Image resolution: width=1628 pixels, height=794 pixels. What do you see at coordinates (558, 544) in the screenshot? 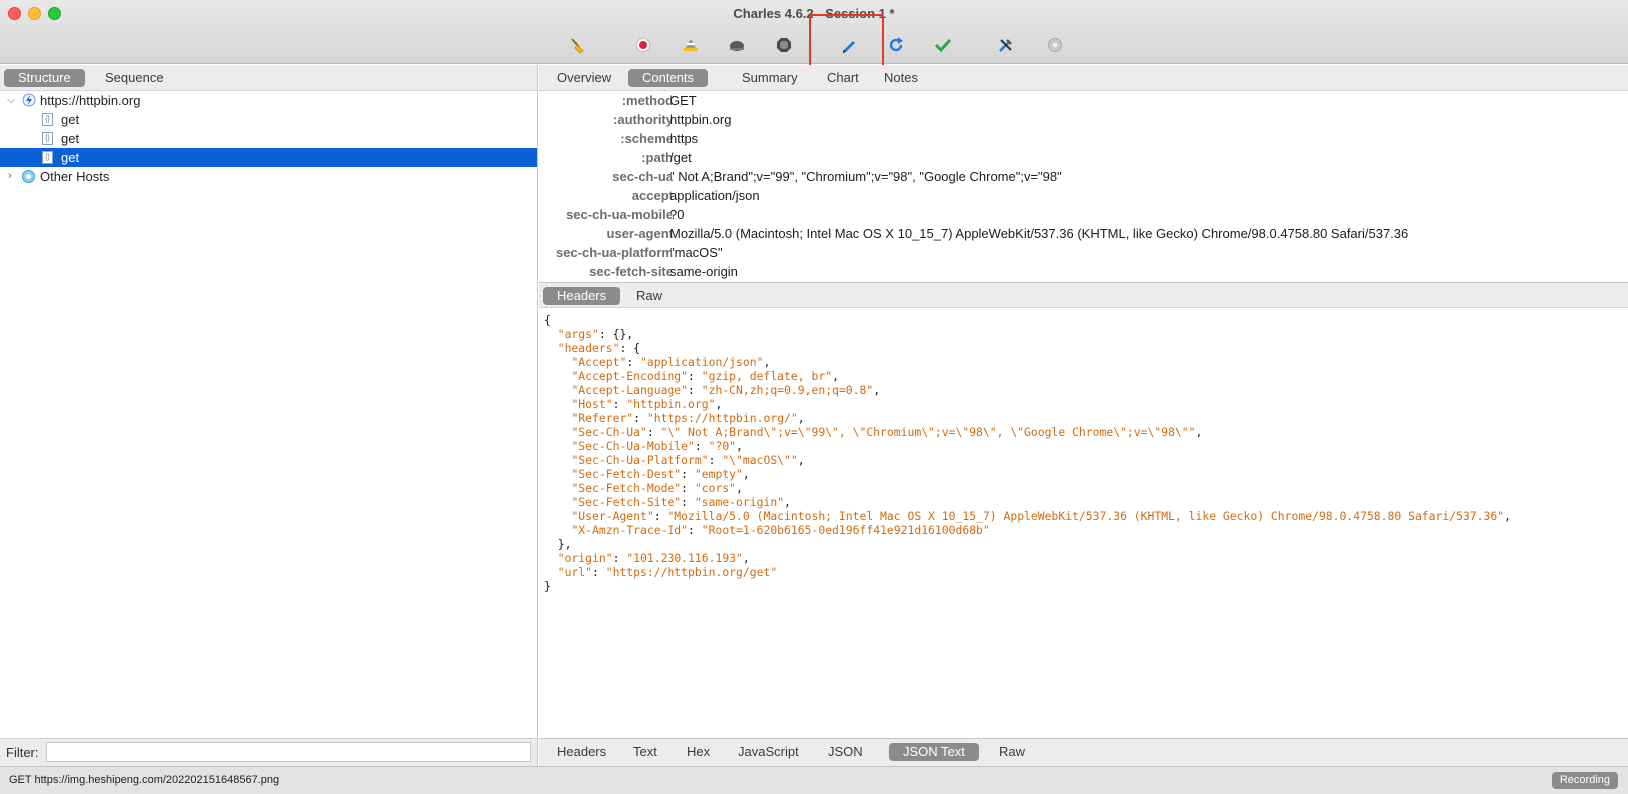
I see `json-line: },` at bounding box center [558, 544].